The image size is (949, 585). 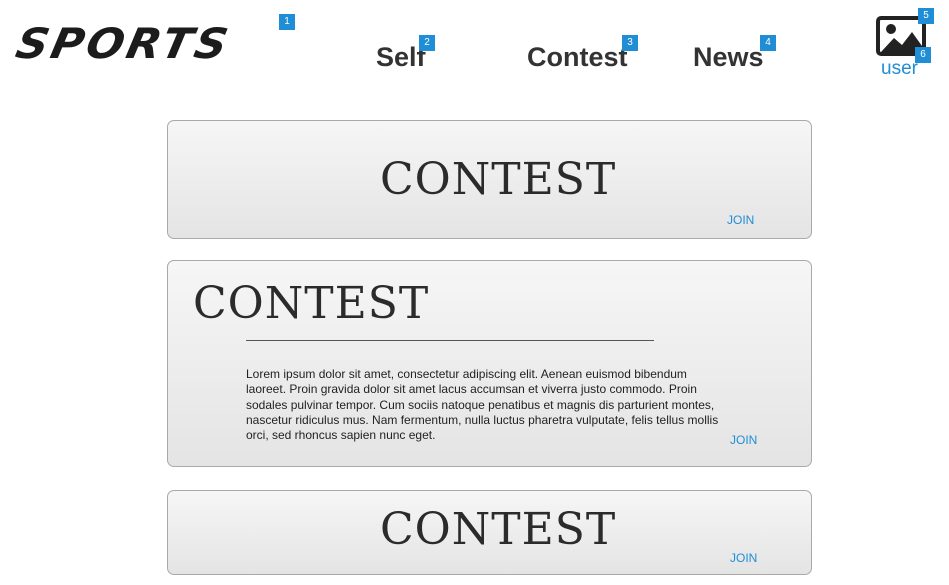 I want to click on annotation-badge-6: 6, so click(x=923, y=55).